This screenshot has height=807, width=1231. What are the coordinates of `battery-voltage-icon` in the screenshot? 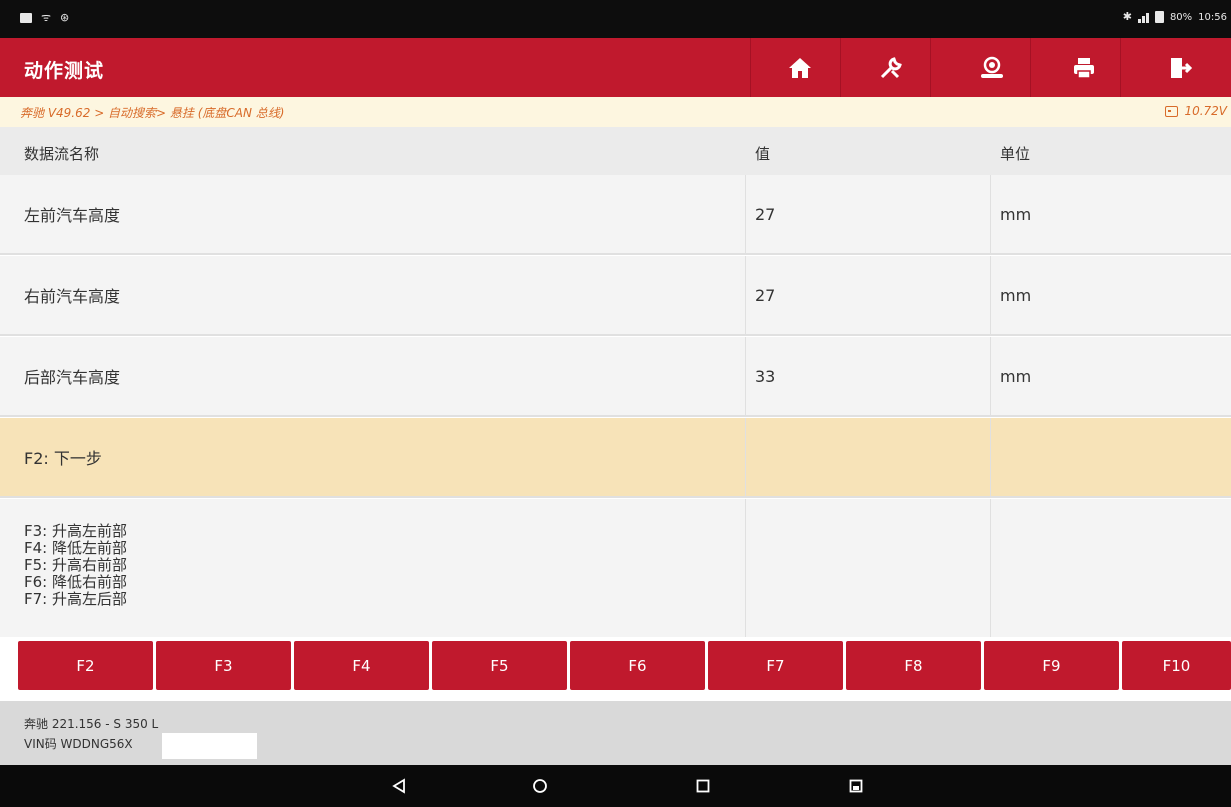 It's located at (1172, 111).